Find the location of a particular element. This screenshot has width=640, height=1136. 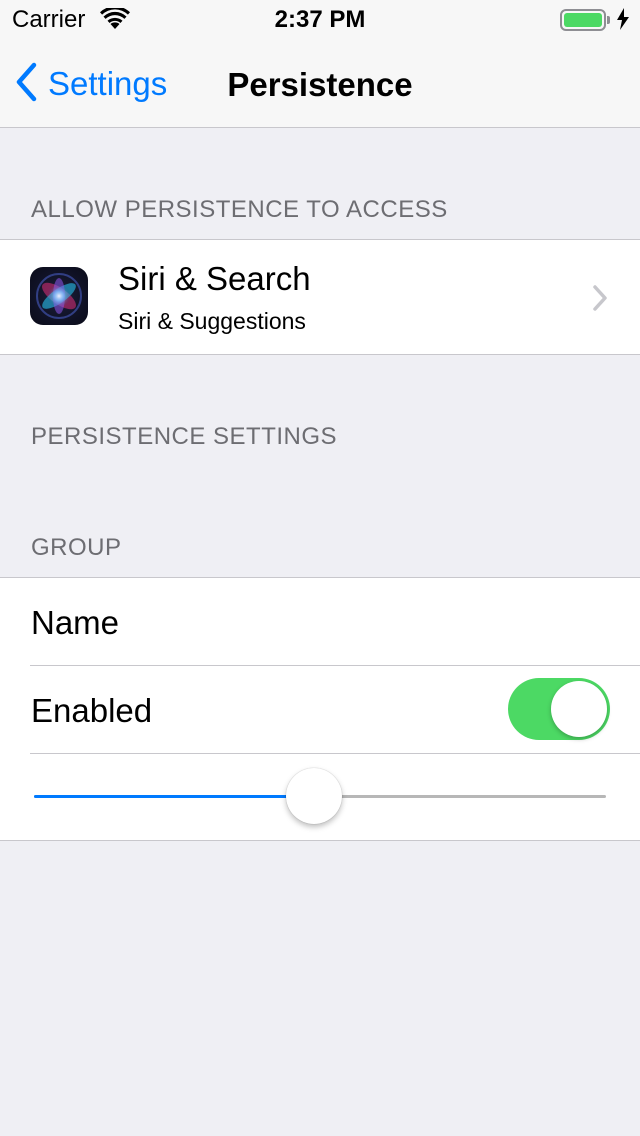

navigation-bar: Settings Persistence is located at coordinates (320, 84).